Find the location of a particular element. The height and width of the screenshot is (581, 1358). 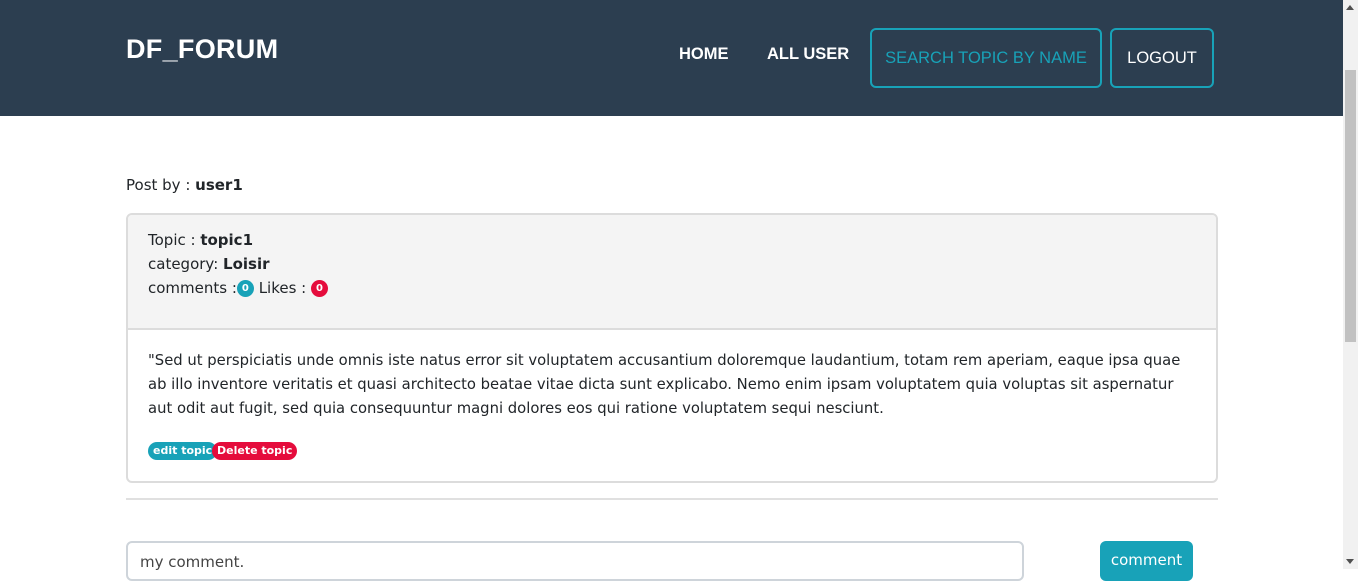

page-scrollbar is located at coordinates (1350, 284).